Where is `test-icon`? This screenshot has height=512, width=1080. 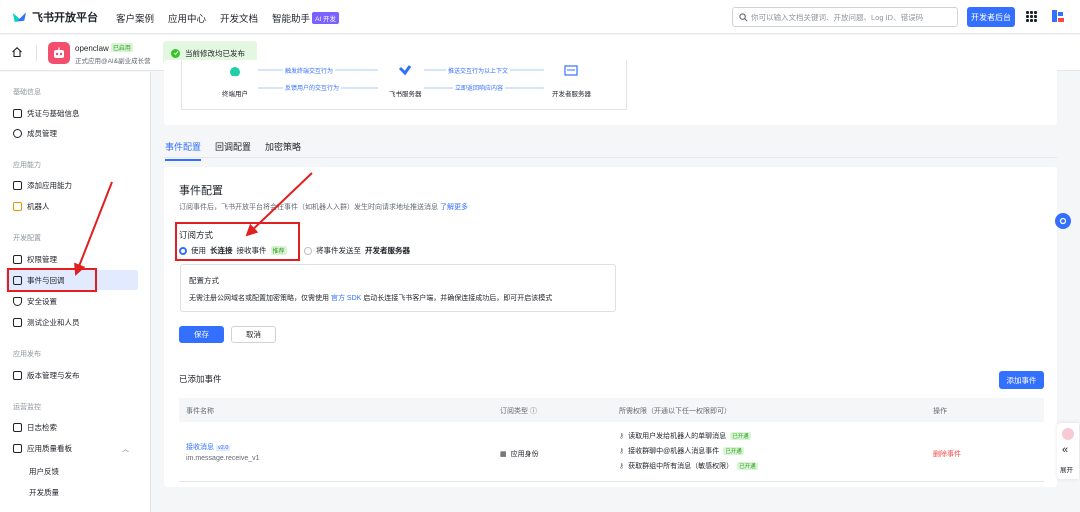
test-icon is located at coordinates (17, 322).